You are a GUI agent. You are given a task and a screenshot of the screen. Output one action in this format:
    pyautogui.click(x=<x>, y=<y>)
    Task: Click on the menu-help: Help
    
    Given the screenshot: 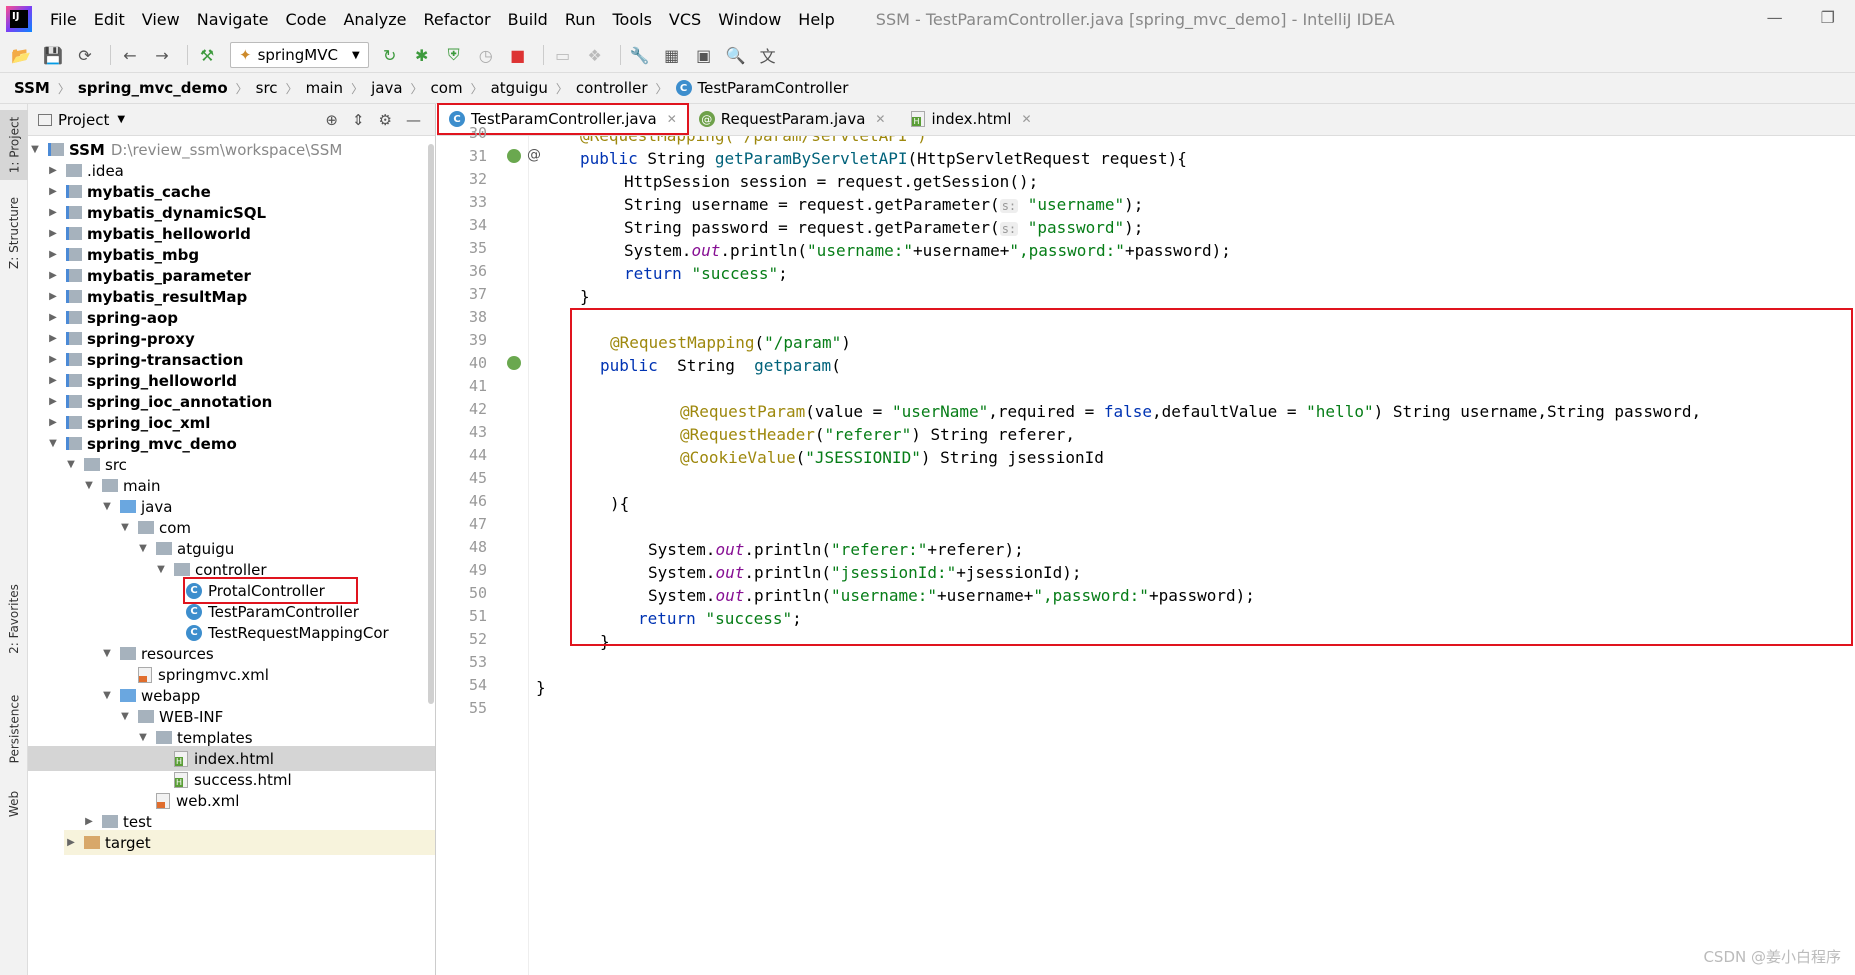 What is the action you would take?
    pyautogui.click(x=816, y=19)
    